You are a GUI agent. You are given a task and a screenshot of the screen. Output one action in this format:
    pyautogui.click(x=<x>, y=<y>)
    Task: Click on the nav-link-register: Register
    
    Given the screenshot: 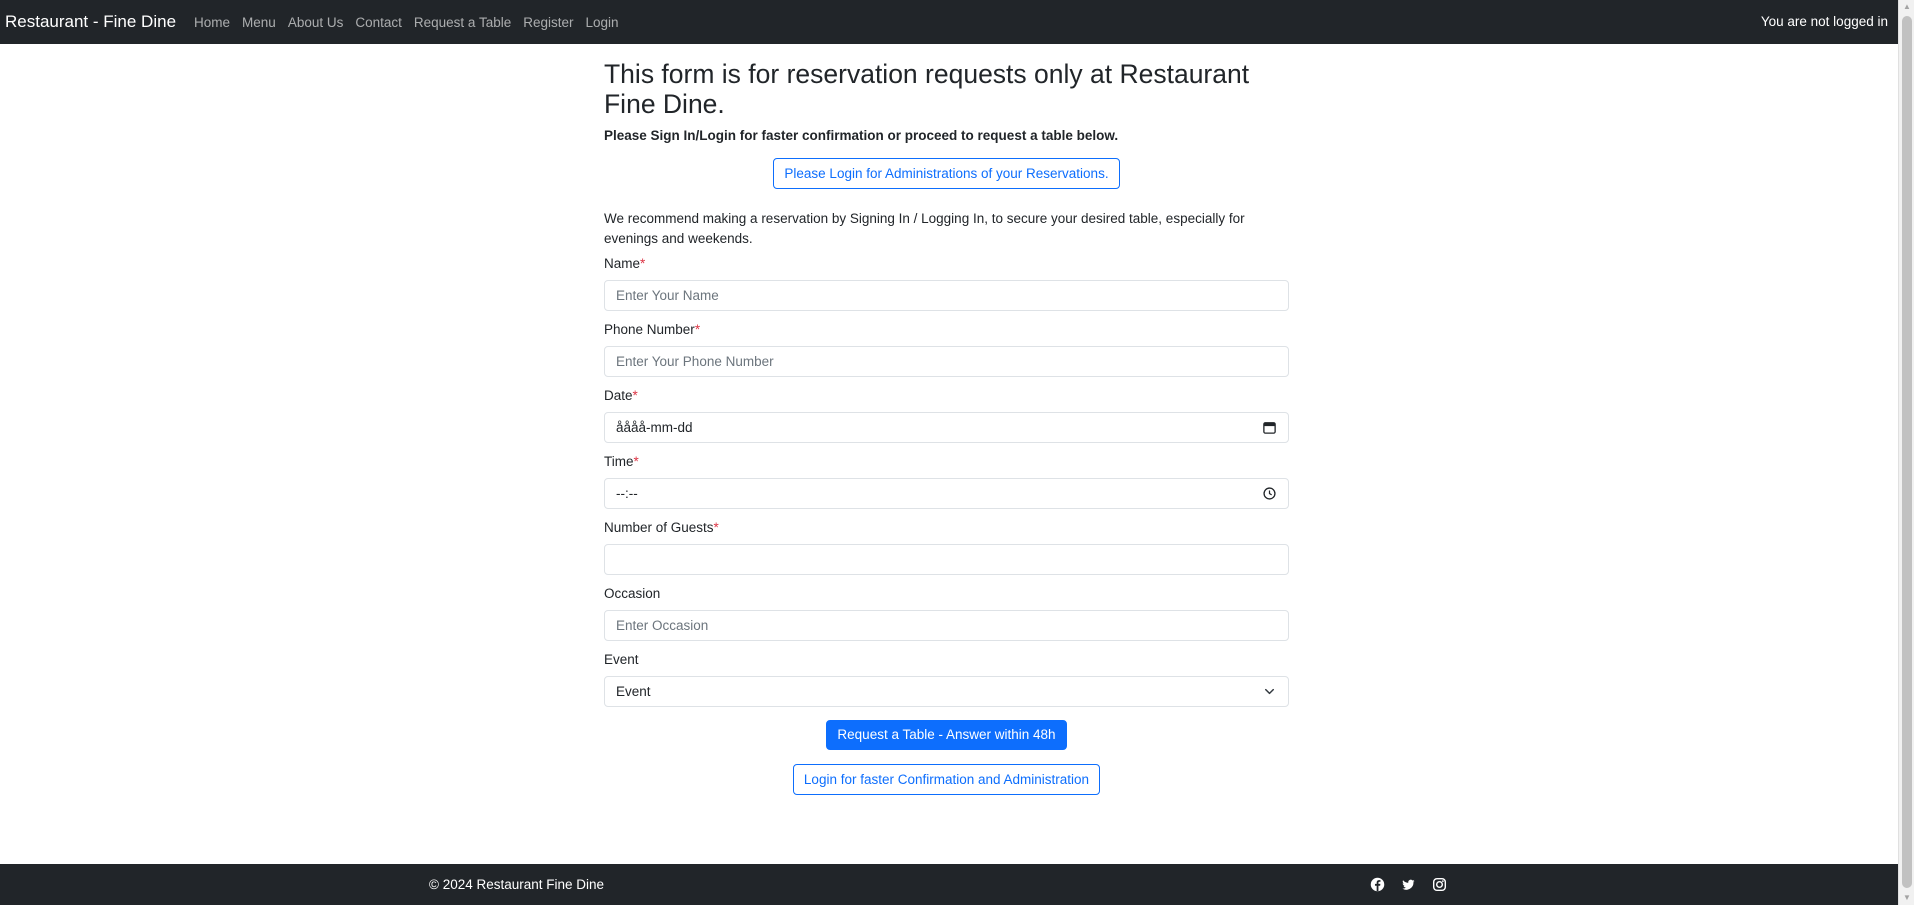 What is the action you would take?
    pyautogui.click(x=548, y=22)
    